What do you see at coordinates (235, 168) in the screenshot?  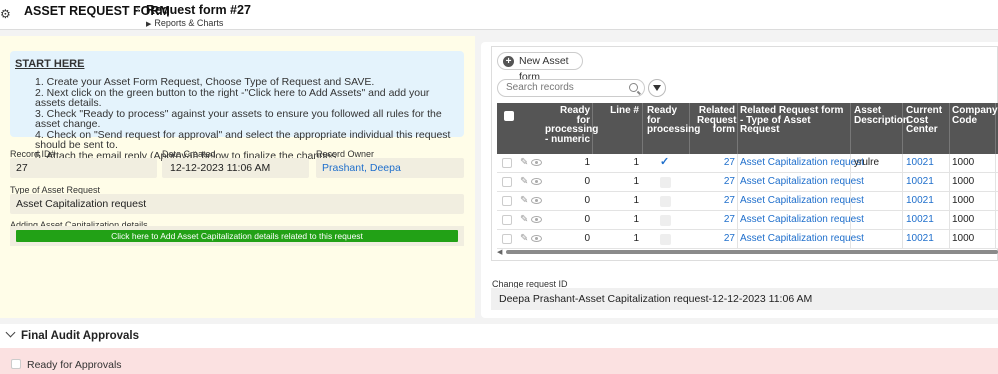 I see `date-created-field: 12-12-2023 11:06 AM` at bounding box center [235, 168].